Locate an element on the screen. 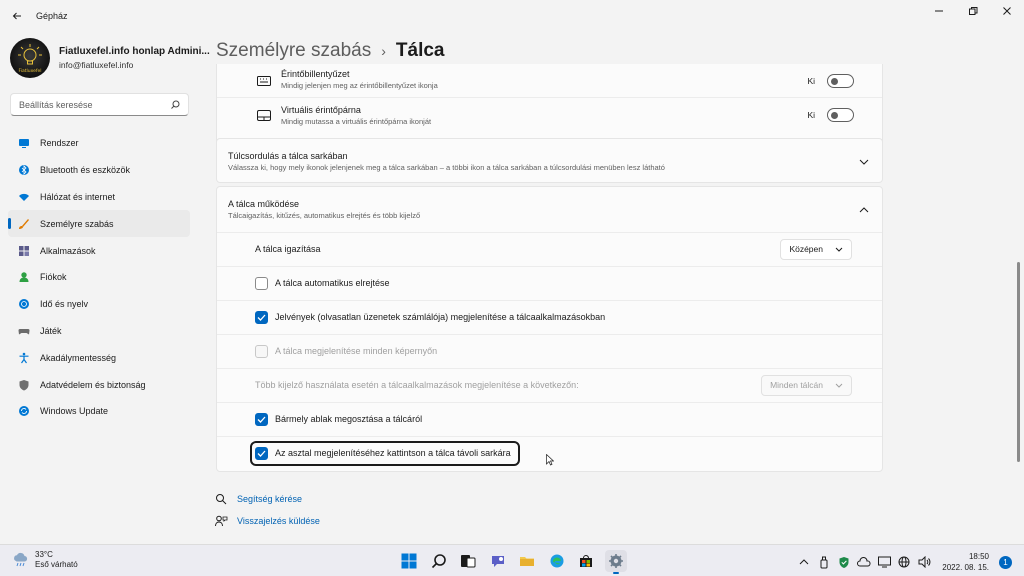 This screenshot has height=576, width=1024. close-button is located at coordinates (1007, 11).